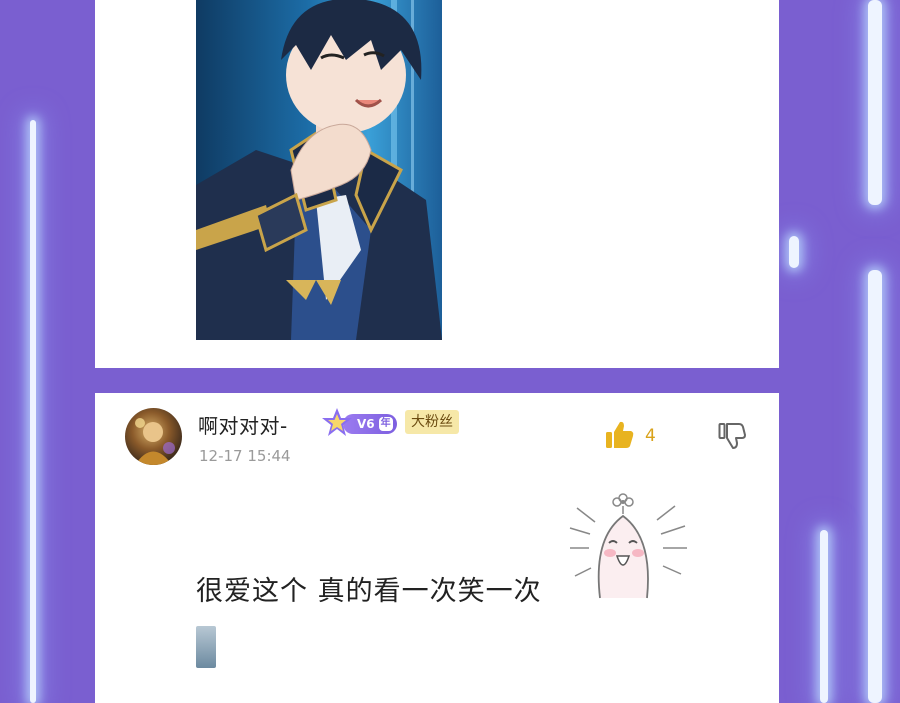 The image size is (900, 703). I want to click on neon-bar-right-long, so click(875, 486).